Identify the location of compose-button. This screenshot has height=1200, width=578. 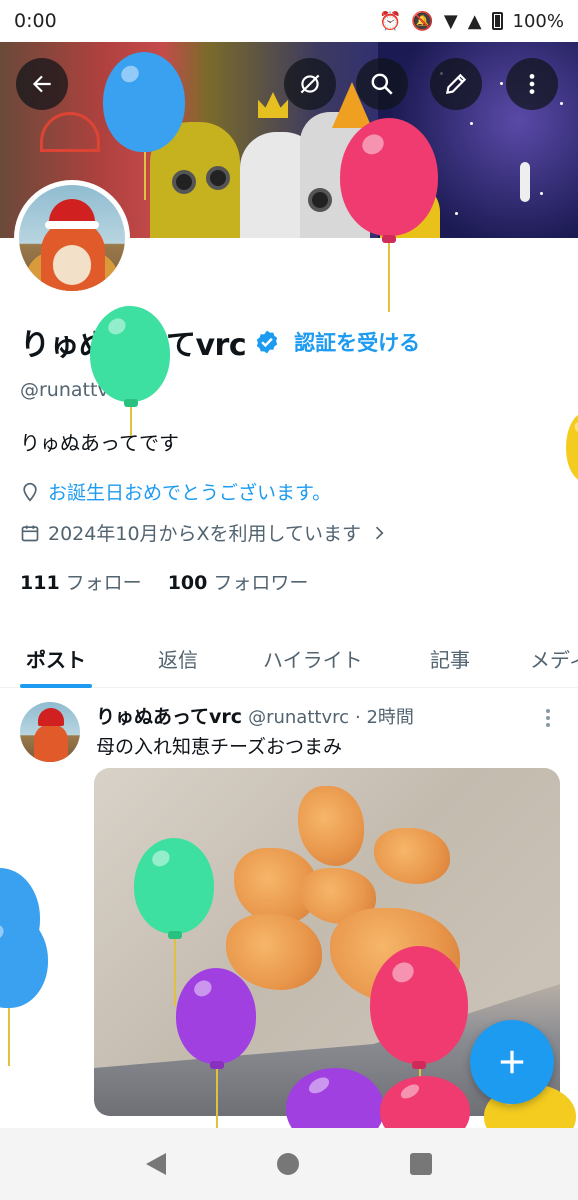
(512, 1062).